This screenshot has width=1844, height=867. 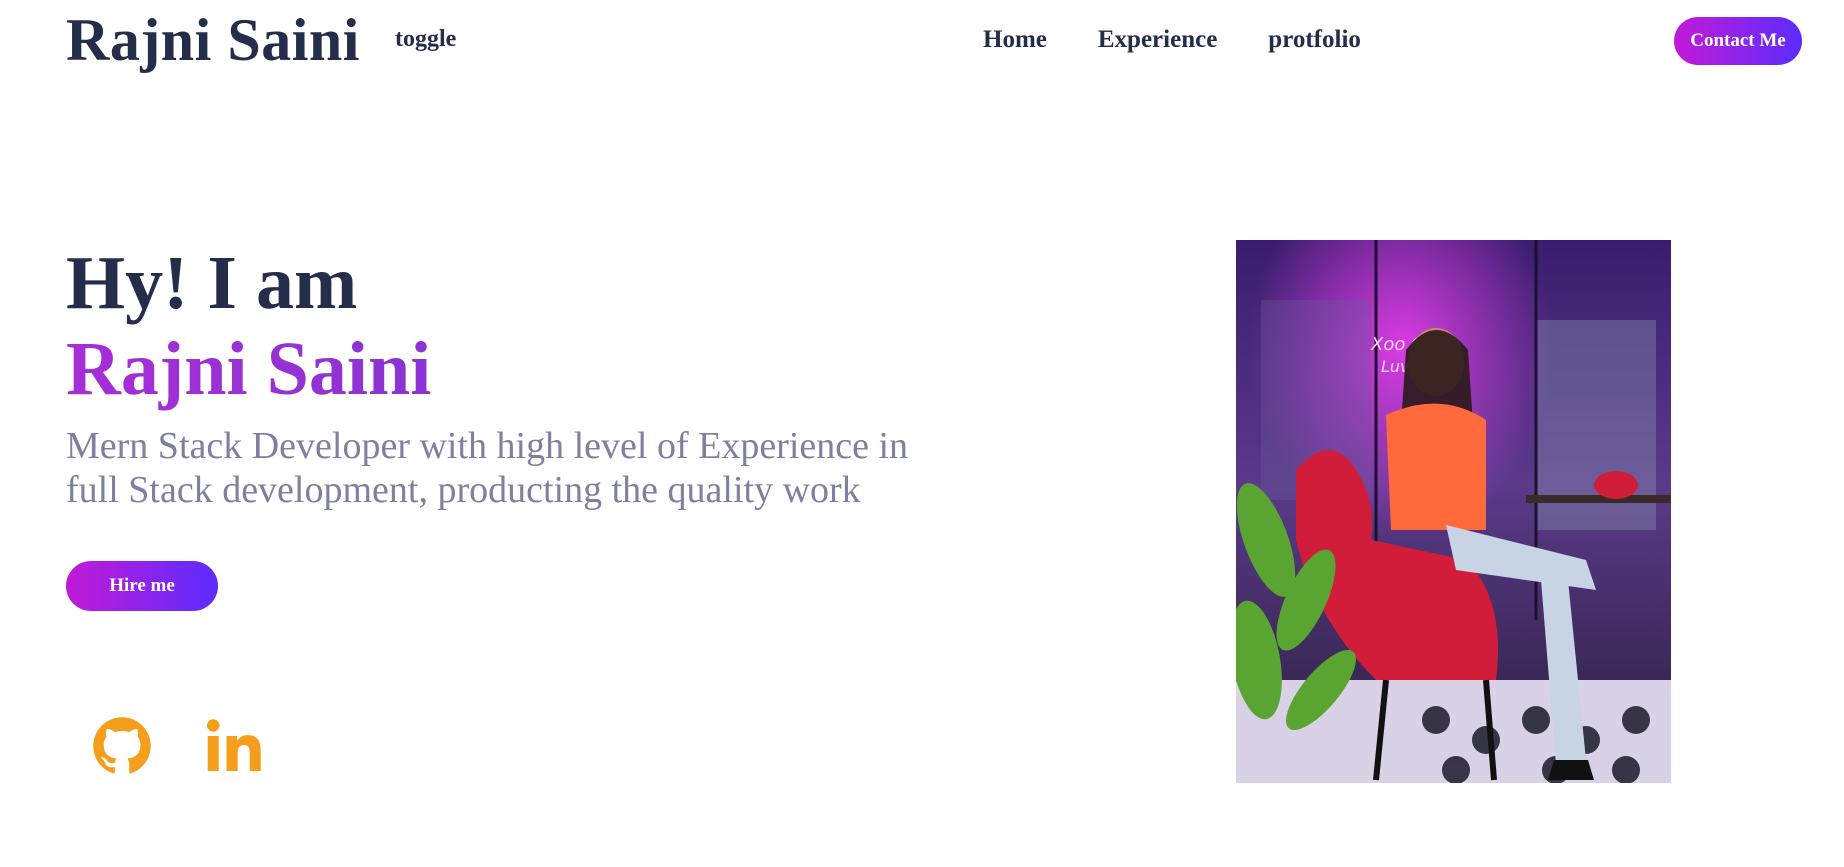 What do you see at coordinates (1738, 41) in the screenshot?
I see `contact-me-button: Contact Me` at bounding box center [1738, 41].